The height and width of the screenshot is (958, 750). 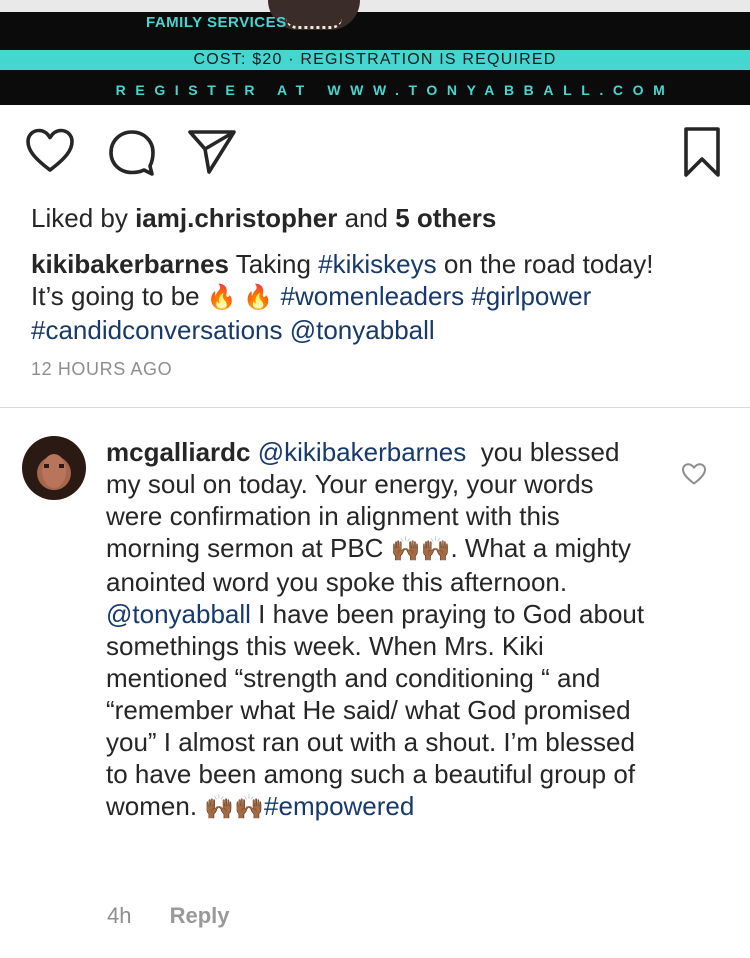 I want to click on hashtag-link: #girlpower, so click(x=531, y=296).